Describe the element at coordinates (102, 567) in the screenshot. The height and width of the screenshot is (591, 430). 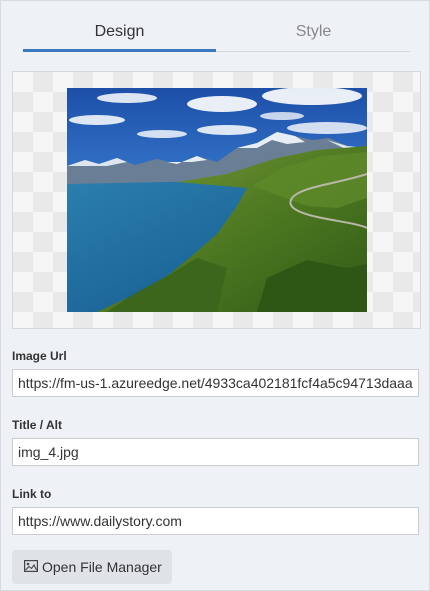
I see `open-file-manager-label: Open File Manager` at that location.